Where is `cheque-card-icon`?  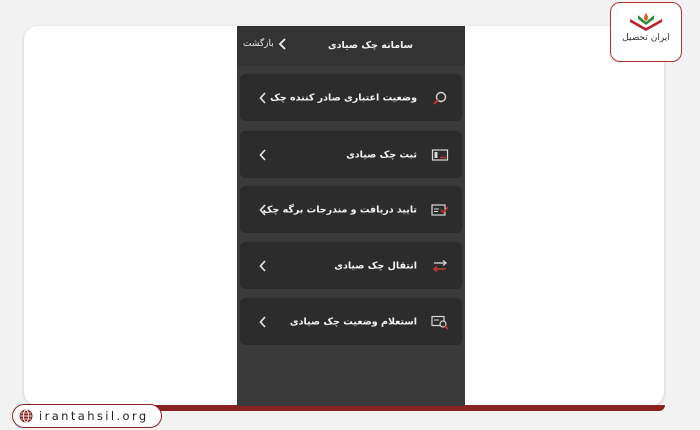 cheque-card-icon is located at coordinates (440, 154).